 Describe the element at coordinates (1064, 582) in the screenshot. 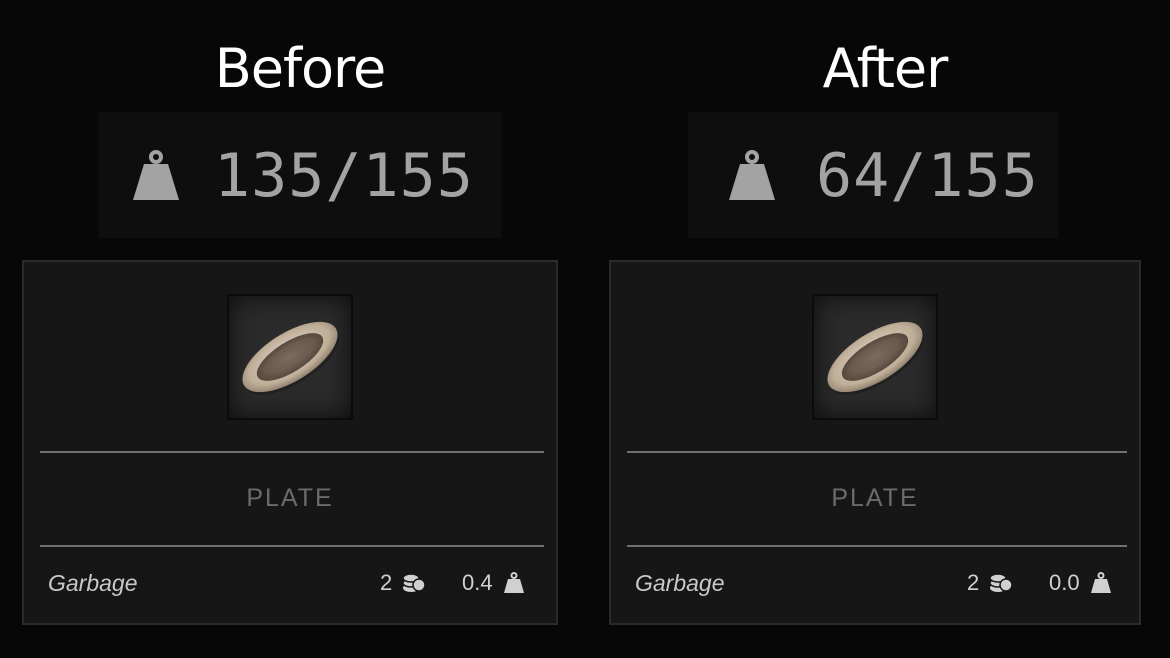

I see `item-weight: 0.0` at that location.